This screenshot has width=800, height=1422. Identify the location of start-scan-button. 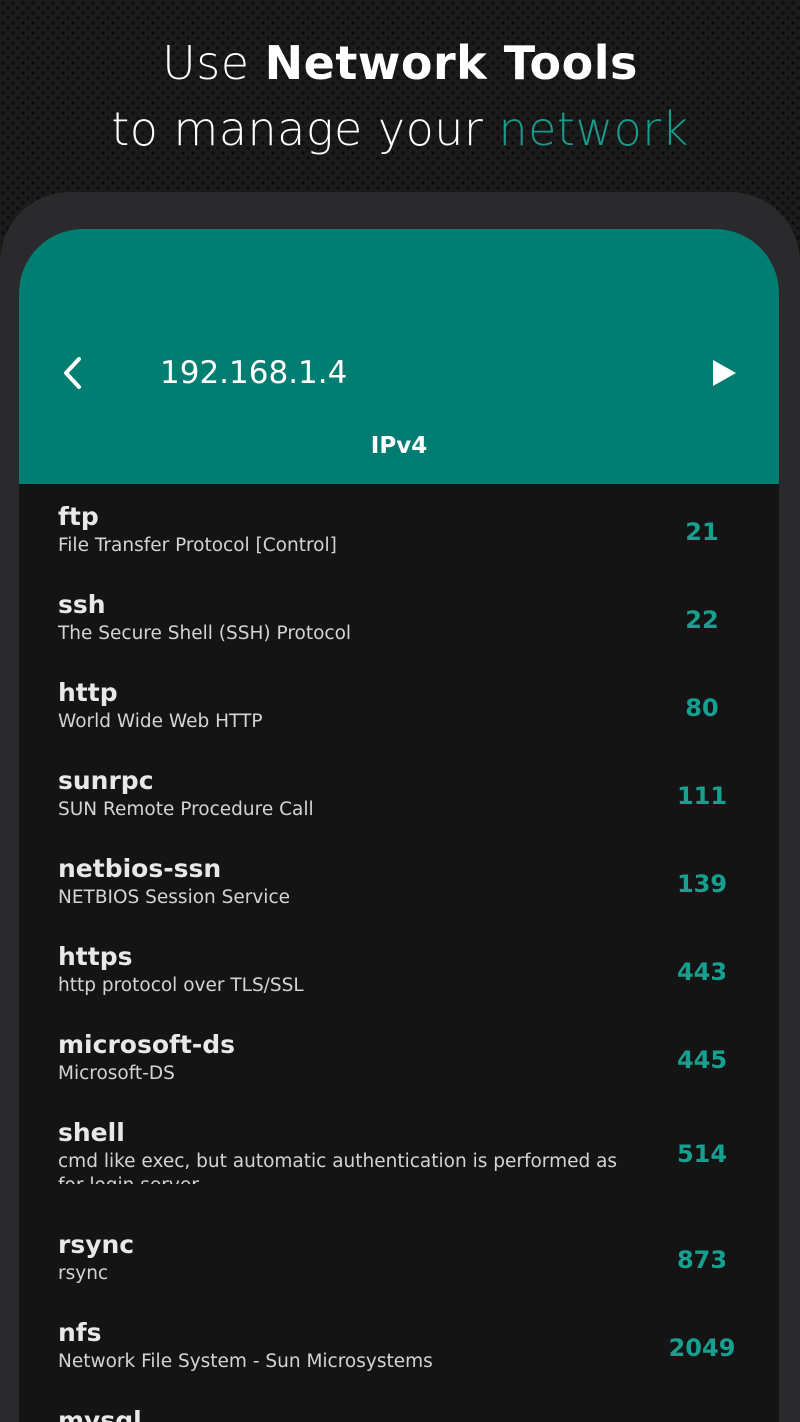
(723, 373).